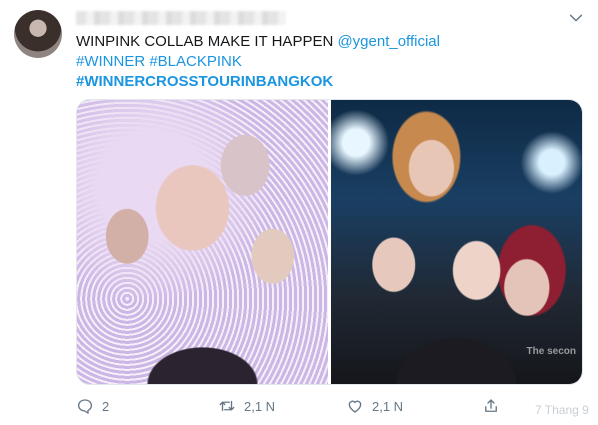  I want to click on like-button: 2,1 N, so click(374, 406).